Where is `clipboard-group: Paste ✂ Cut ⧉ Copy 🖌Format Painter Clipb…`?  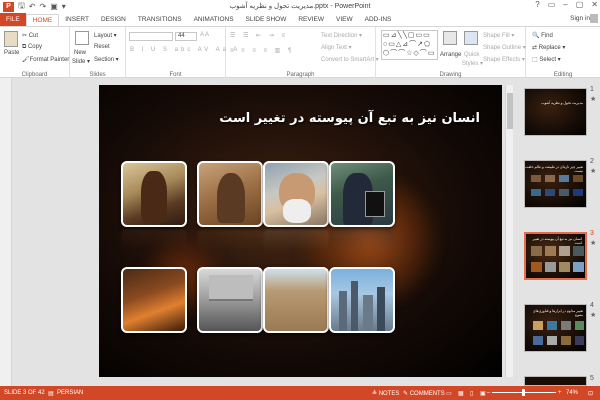
clipboard-group: Paste ✂ Cut ⧉ Copy 🖌Format Painter Clipb… is located at coordinates (35, 53).